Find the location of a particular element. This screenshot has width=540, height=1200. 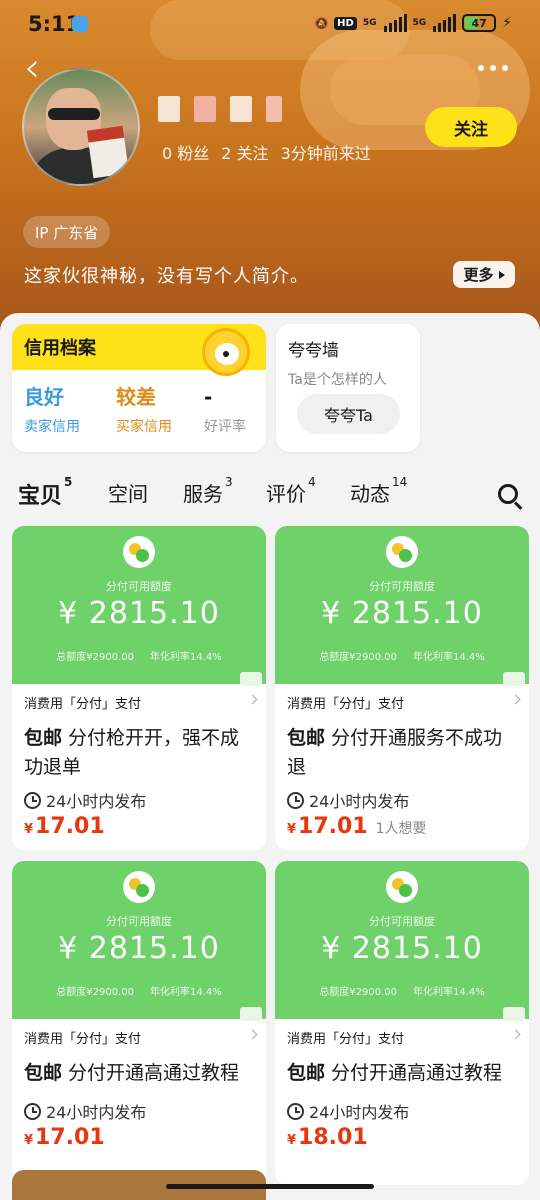

more-button: 更多 is located at coordinates (484, 274).